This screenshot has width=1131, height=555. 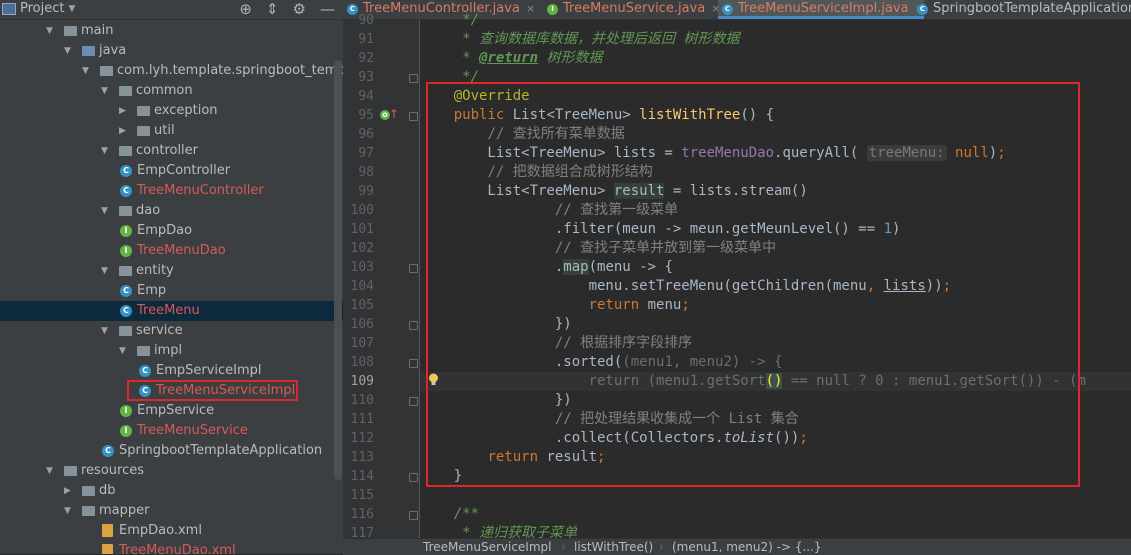 What do you see at coordinates (171, 351) in the screenshot?
I see `tree-item: ▼ impl` at bounding box center [171, 351].